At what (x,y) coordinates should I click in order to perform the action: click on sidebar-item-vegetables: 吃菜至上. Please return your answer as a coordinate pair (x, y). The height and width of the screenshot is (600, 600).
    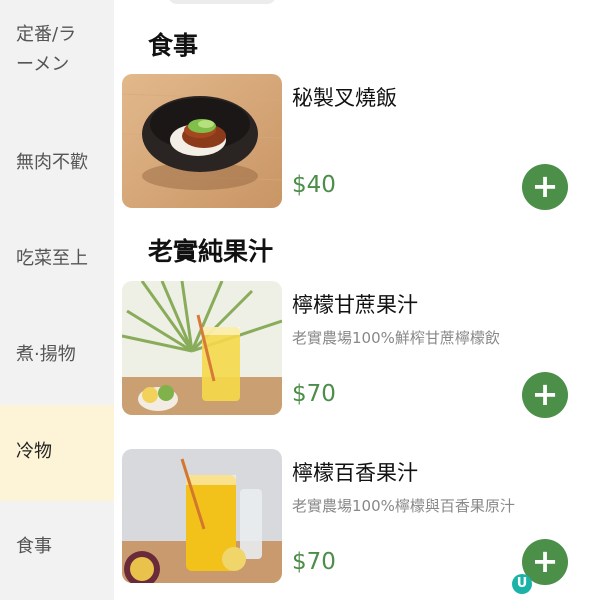
    Looking at the image, I should click on (57, 262).